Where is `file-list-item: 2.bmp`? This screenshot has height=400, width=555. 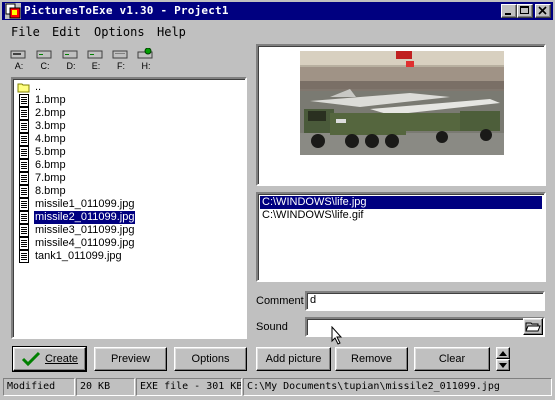 file-list-item: 2.bmp is located at coordinates (130, 113).